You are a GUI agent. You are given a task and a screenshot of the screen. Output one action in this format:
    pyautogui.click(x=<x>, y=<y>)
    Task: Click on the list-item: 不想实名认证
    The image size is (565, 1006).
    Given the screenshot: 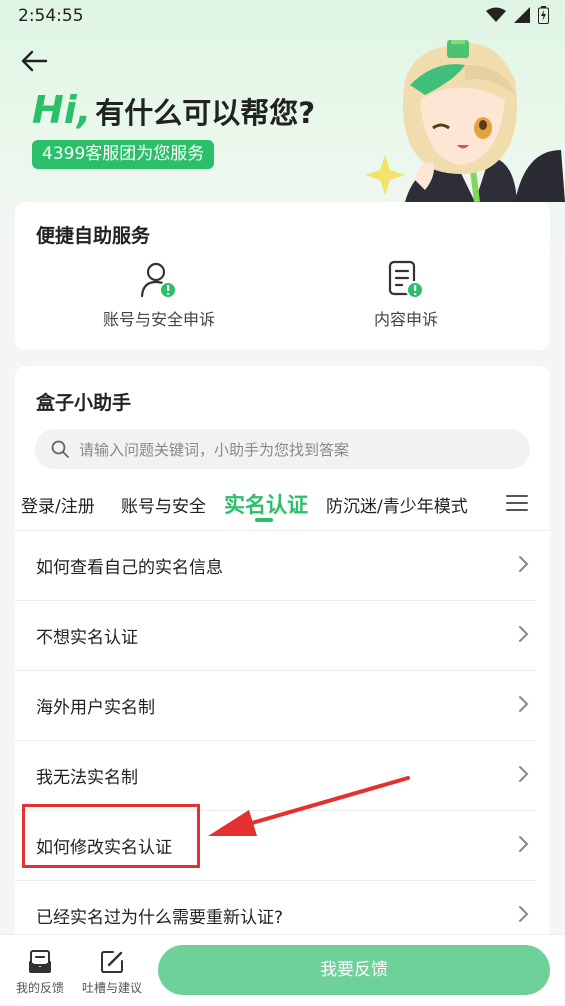 What is the action you would take?
    pyautogui.click(x=275, y=636)
    